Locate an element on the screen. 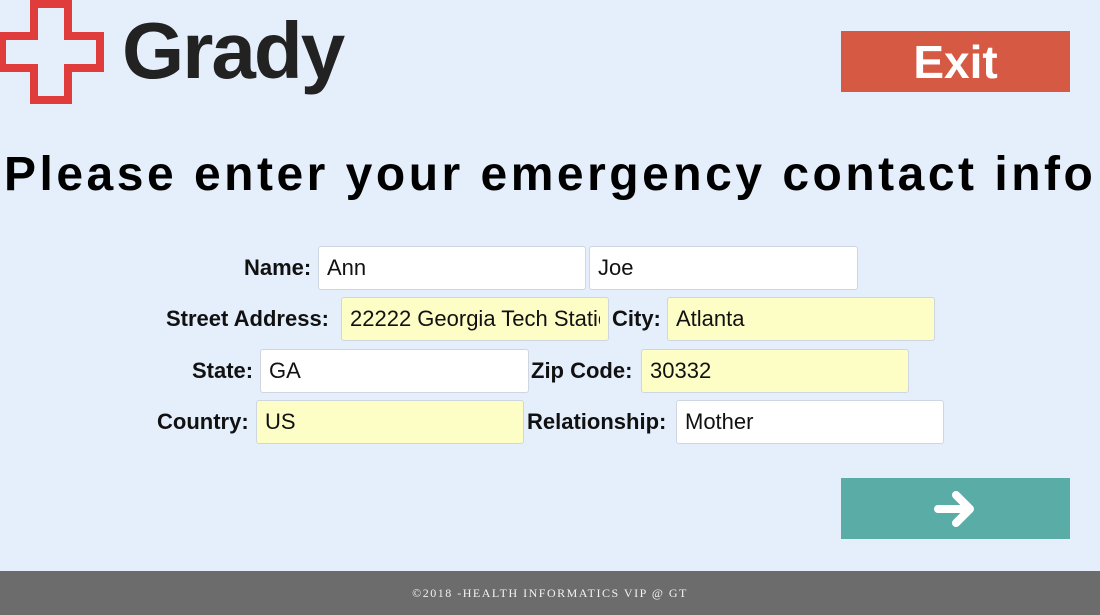  footer-copyright: ©2018 -HEALTH INFORMATICS VIP @ GT is located at coordinates (550, 592).